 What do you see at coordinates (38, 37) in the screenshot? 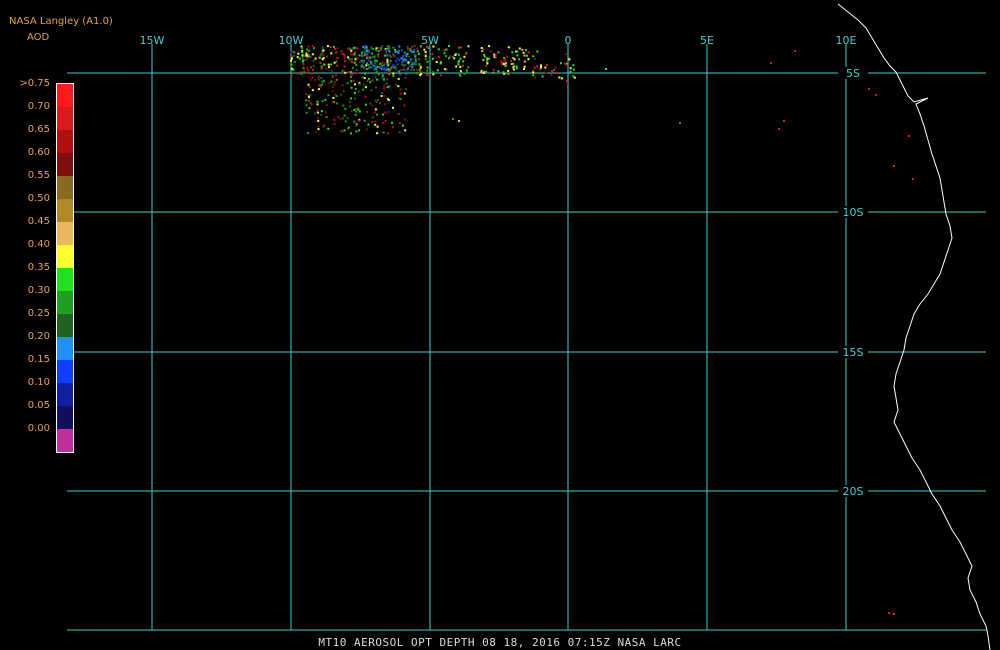
I see `product-label: AOD` at bounding box center [38, 37].